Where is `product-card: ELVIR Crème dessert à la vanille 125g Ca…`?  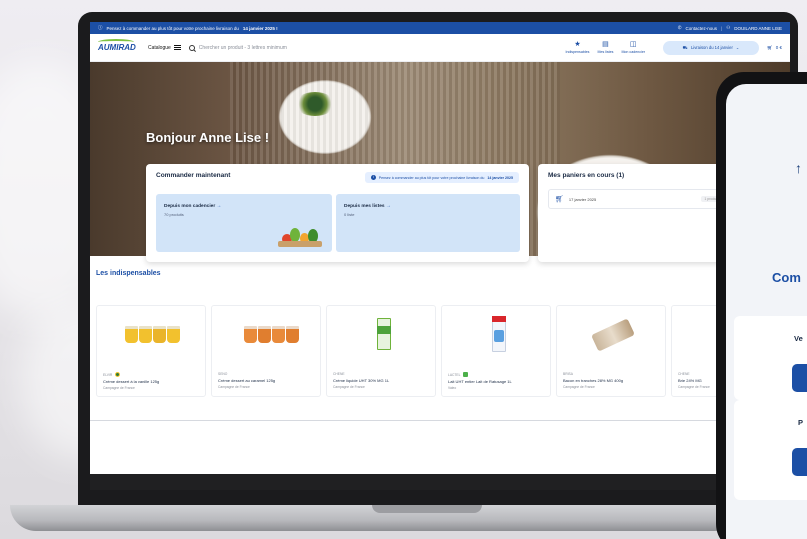
product-card: ELVIR Crème dessert à la vanille 125g Ca… is located at coordinates (151, 351).